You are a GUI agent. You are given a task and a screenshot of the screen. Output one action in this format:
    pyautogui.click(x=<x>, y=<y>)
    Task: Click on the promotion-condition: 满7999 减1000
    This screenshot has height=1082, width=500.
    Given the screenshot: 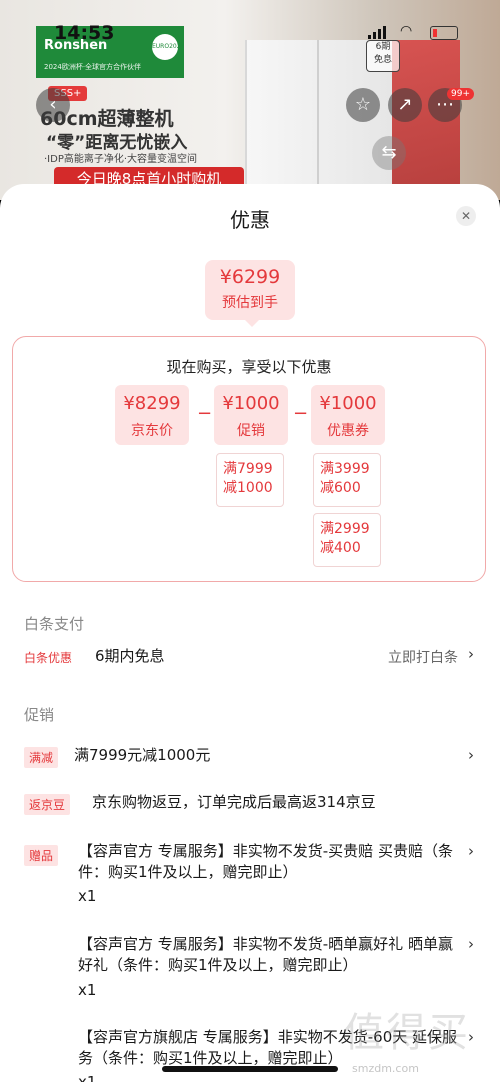 What is the action you would take?
    pyautogui.click(x=250, y=480)
    